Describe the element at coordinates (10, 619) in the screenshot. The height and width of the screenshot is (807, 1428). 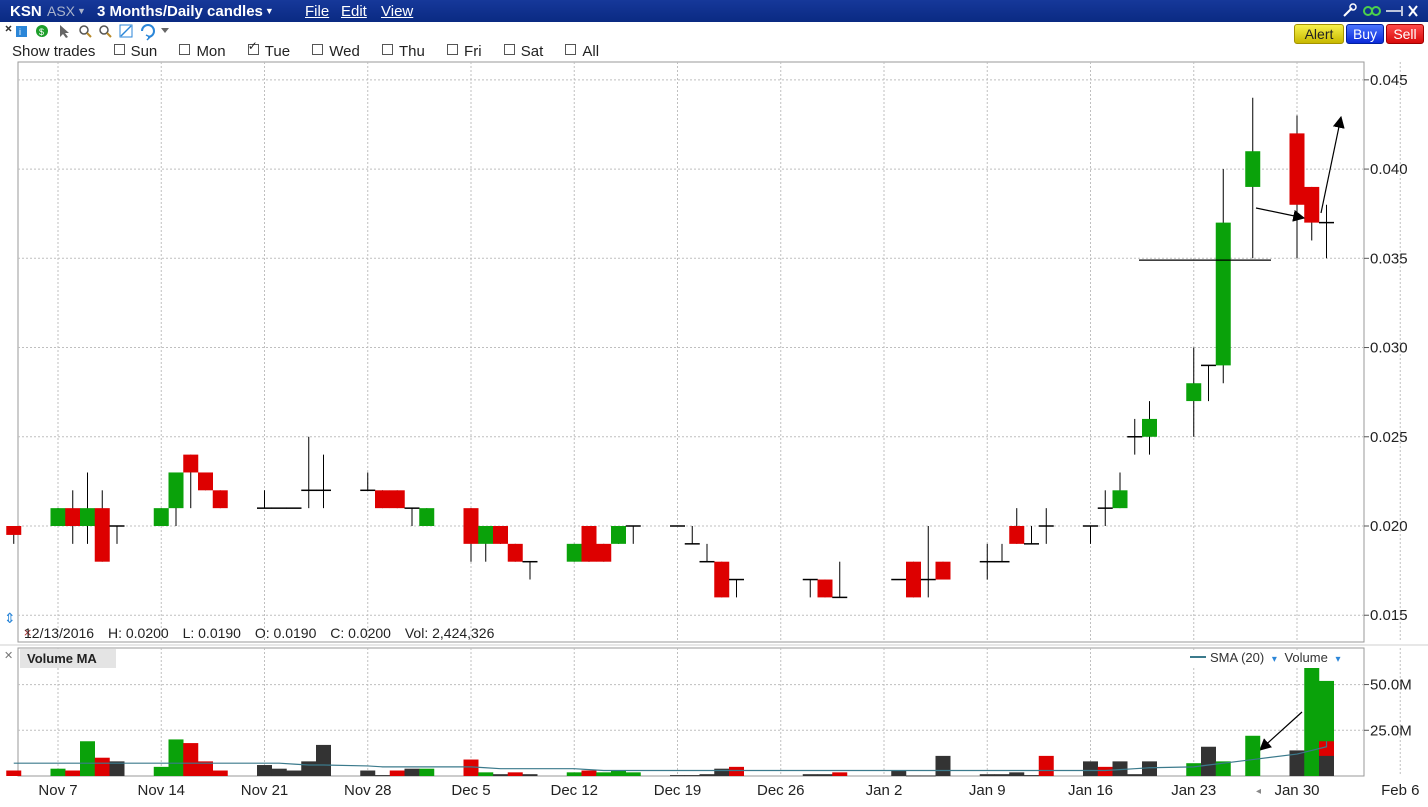
I see `expand-icon: ⇕` at that location.